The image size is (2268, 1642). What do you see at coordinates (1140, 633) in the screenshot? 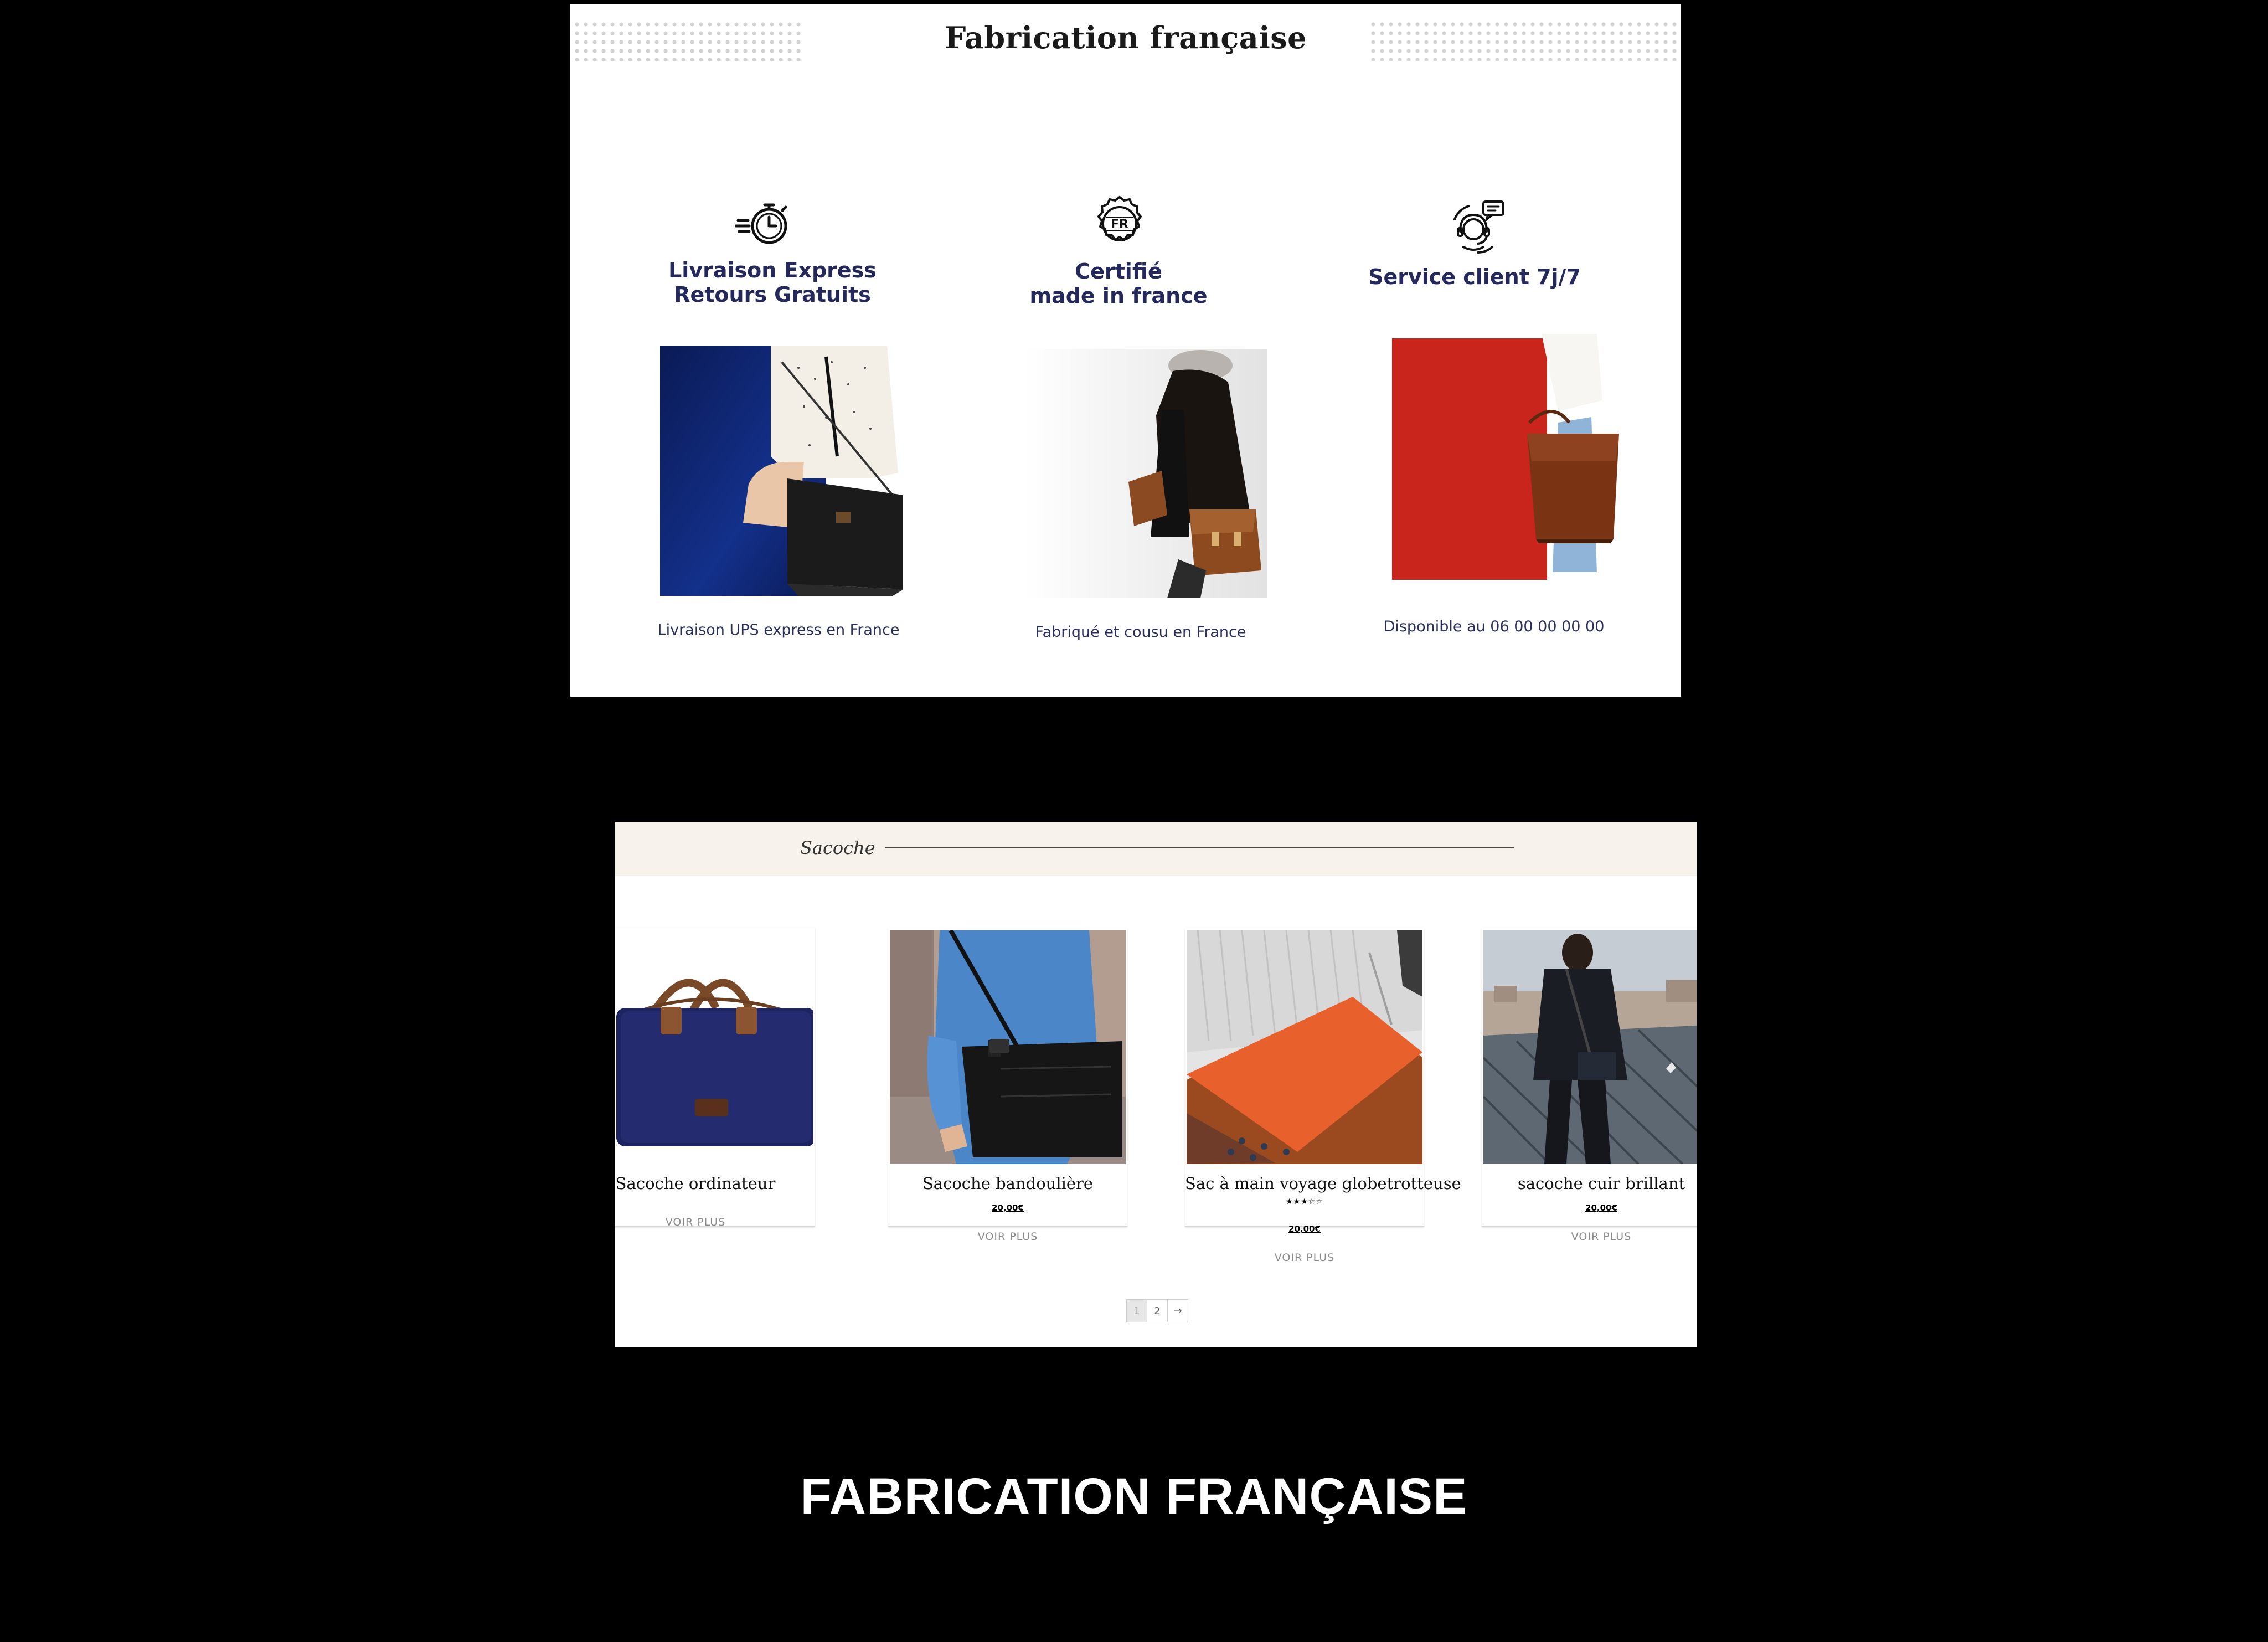
I see `feature-caption: Fabriqué et cousu en France` at bounding box center [1140, 633].